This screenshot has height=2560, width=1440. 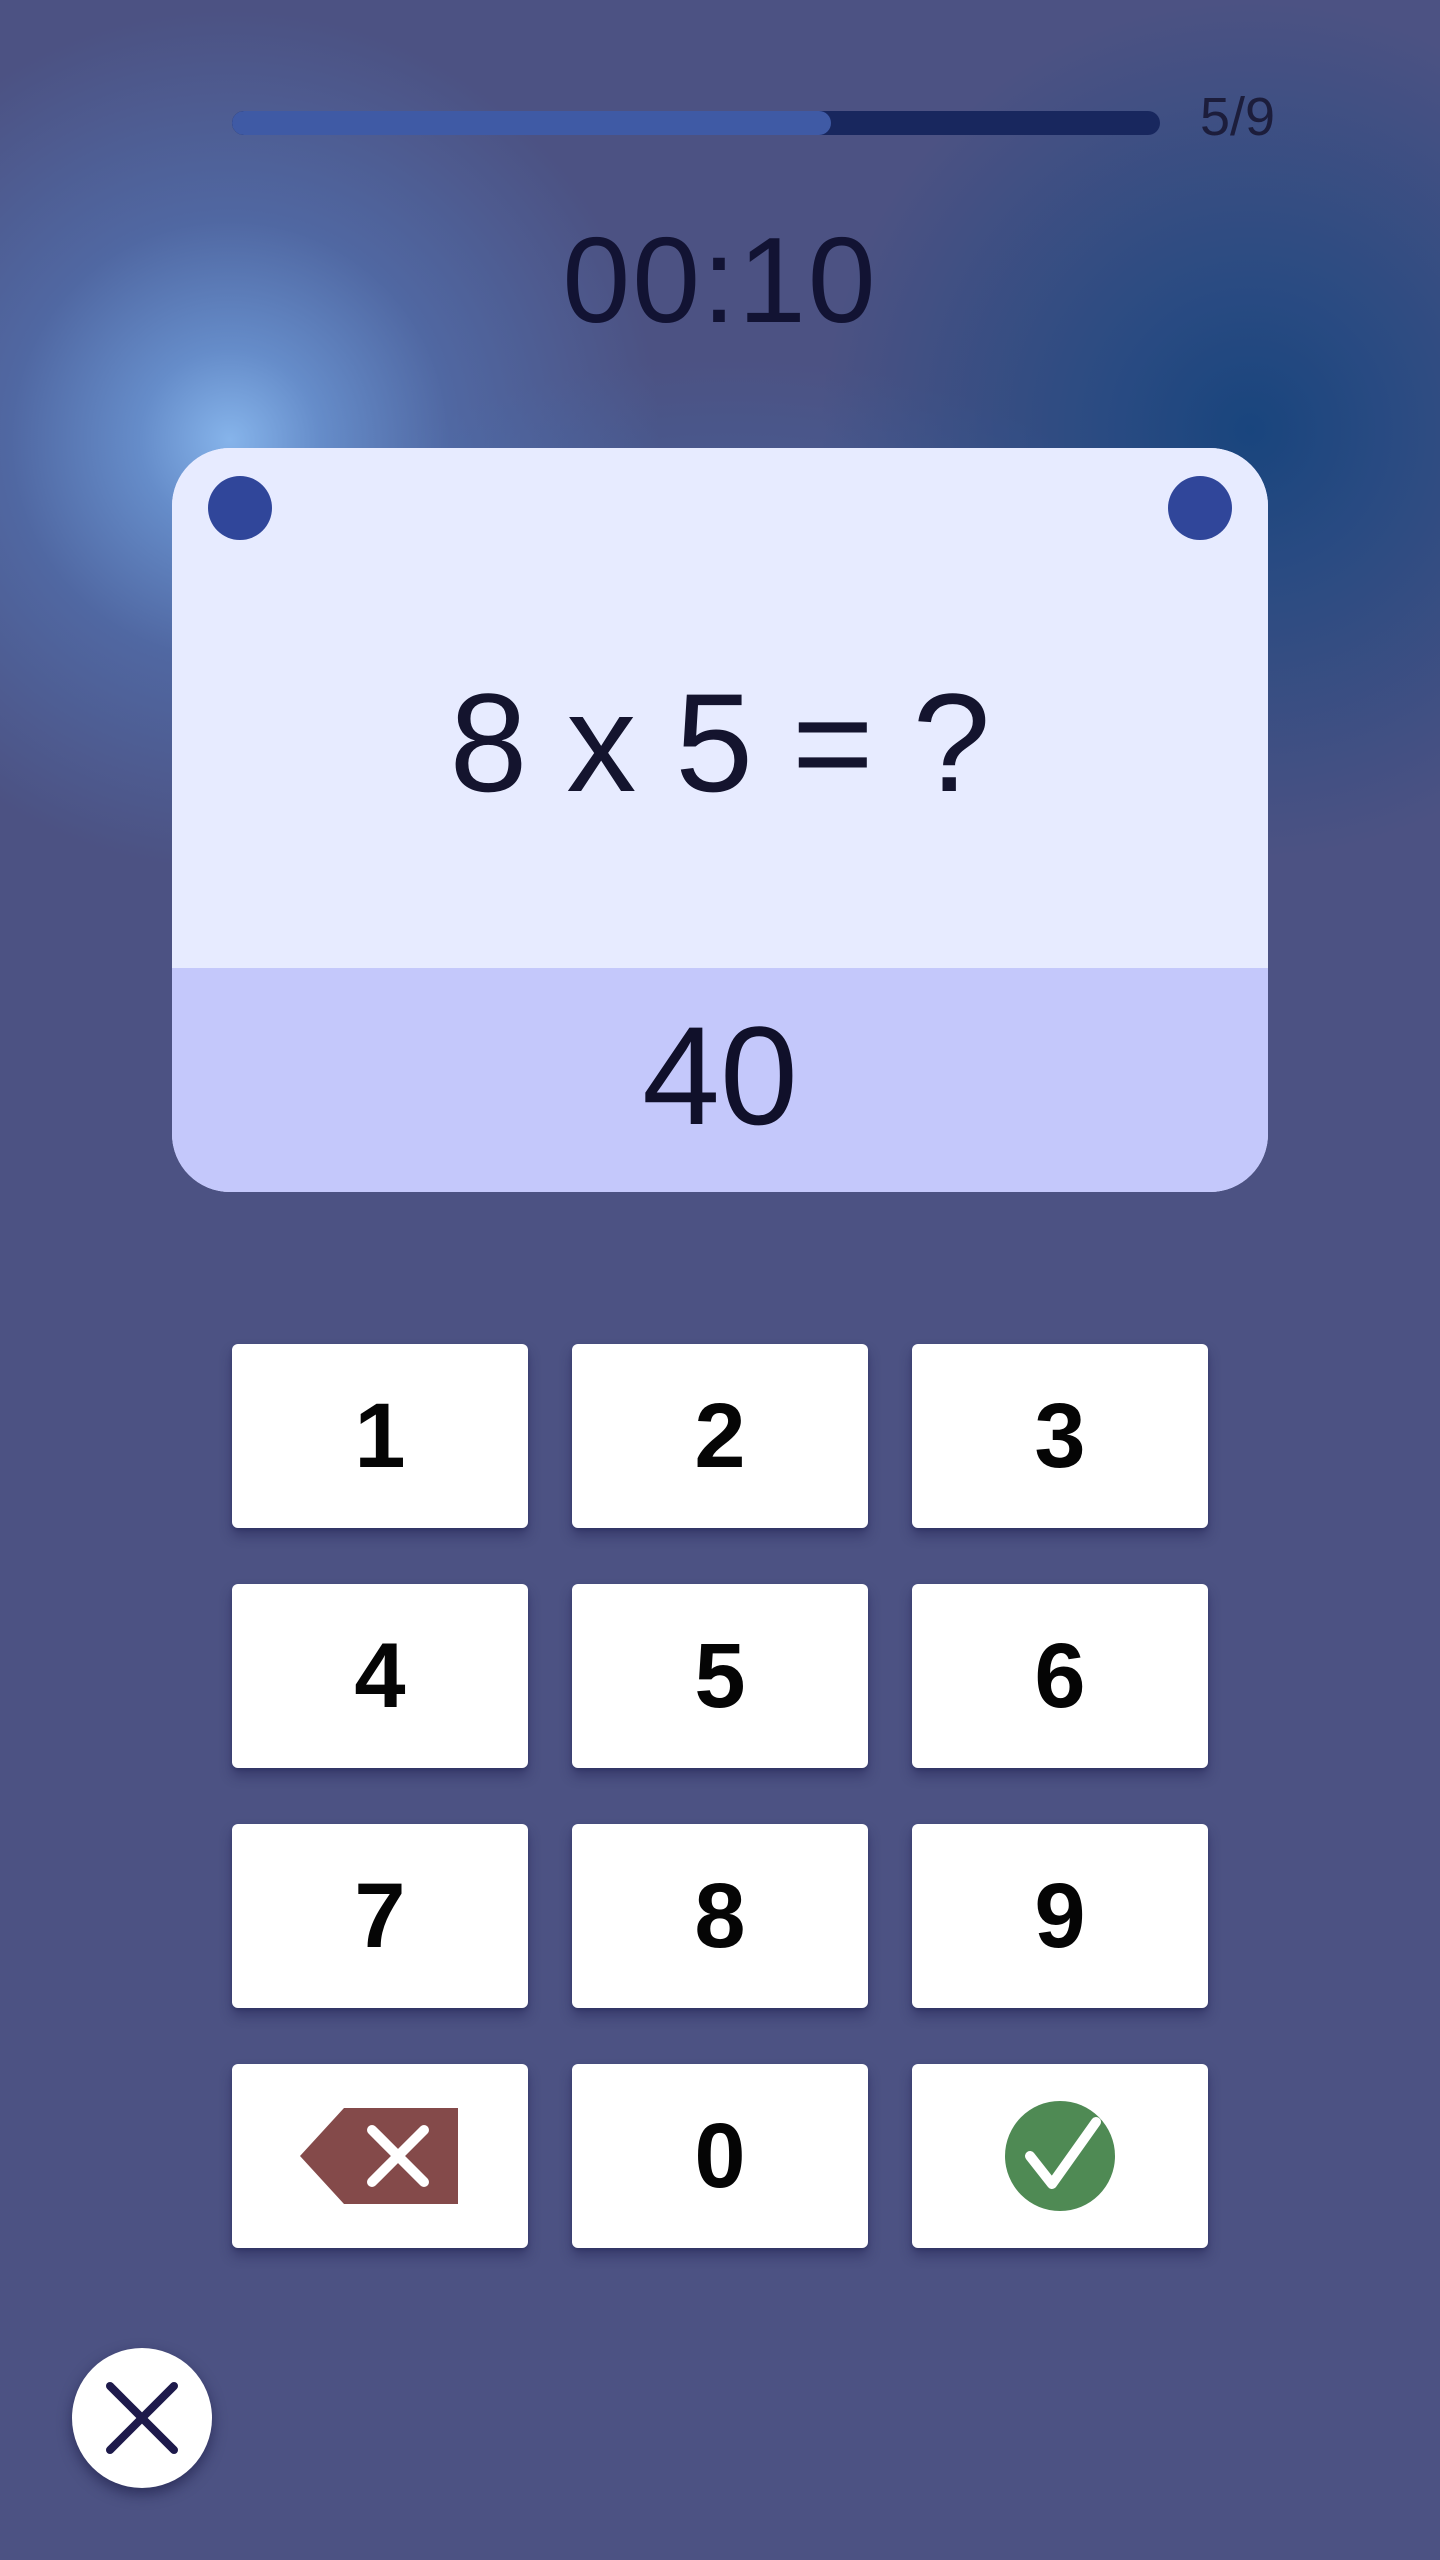 What do you see at coordinates (380, 1916) in the screenshot?
I see `key-7: 7` at bounding box center [380, 1916].